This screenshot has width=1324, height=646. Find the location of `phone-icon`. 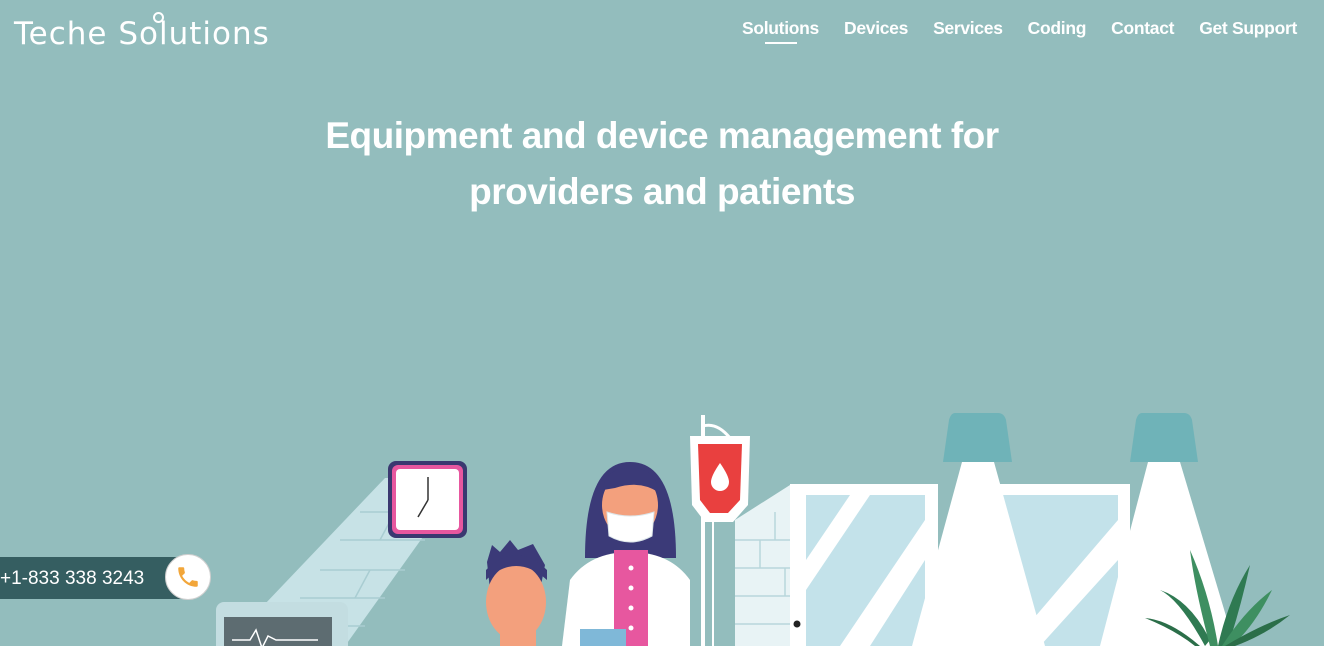

phone-icon is located at coordinates (188, 577).